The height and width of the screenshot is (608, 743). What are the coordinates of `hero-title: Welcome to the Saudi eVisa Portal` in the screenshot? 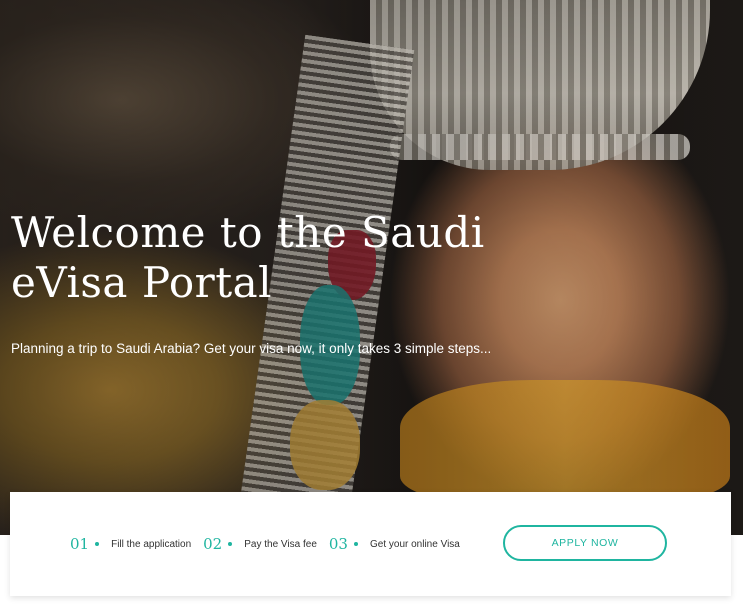 It's located at (248, 257).